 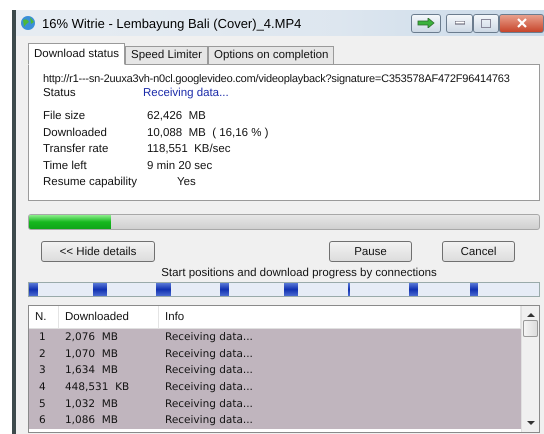 I want to click on field-label: File size, so click(x=64, y=116).